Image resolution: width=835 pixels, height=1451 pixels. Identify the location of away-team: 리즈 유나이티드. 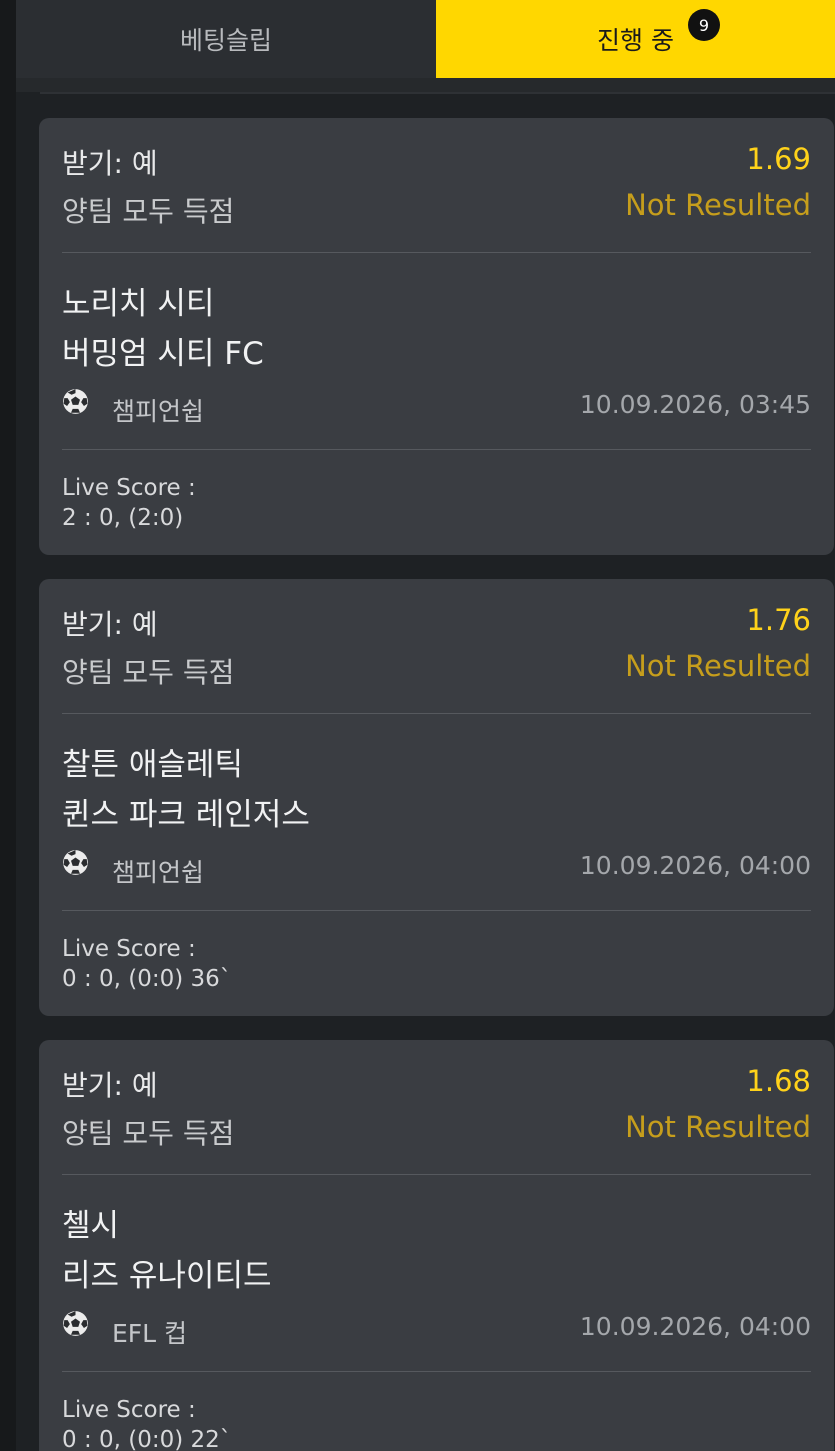
(167, 1276).